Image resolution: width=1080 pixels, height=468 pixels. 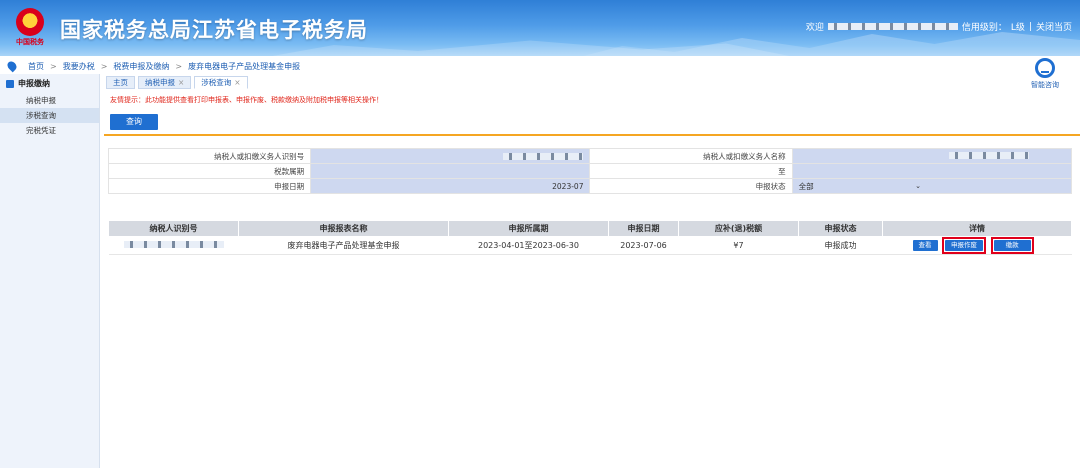 I want to click on period-end-input, so click(x=932, y=171).